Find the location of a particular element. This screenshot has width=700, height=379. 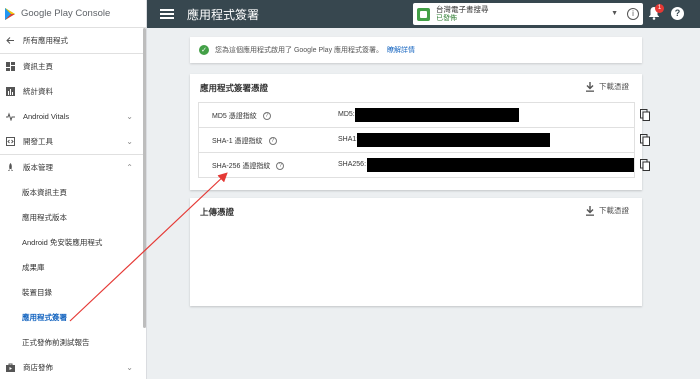

sidebar-item-label: 所有應用程式 is located at coordinates (45, 40).